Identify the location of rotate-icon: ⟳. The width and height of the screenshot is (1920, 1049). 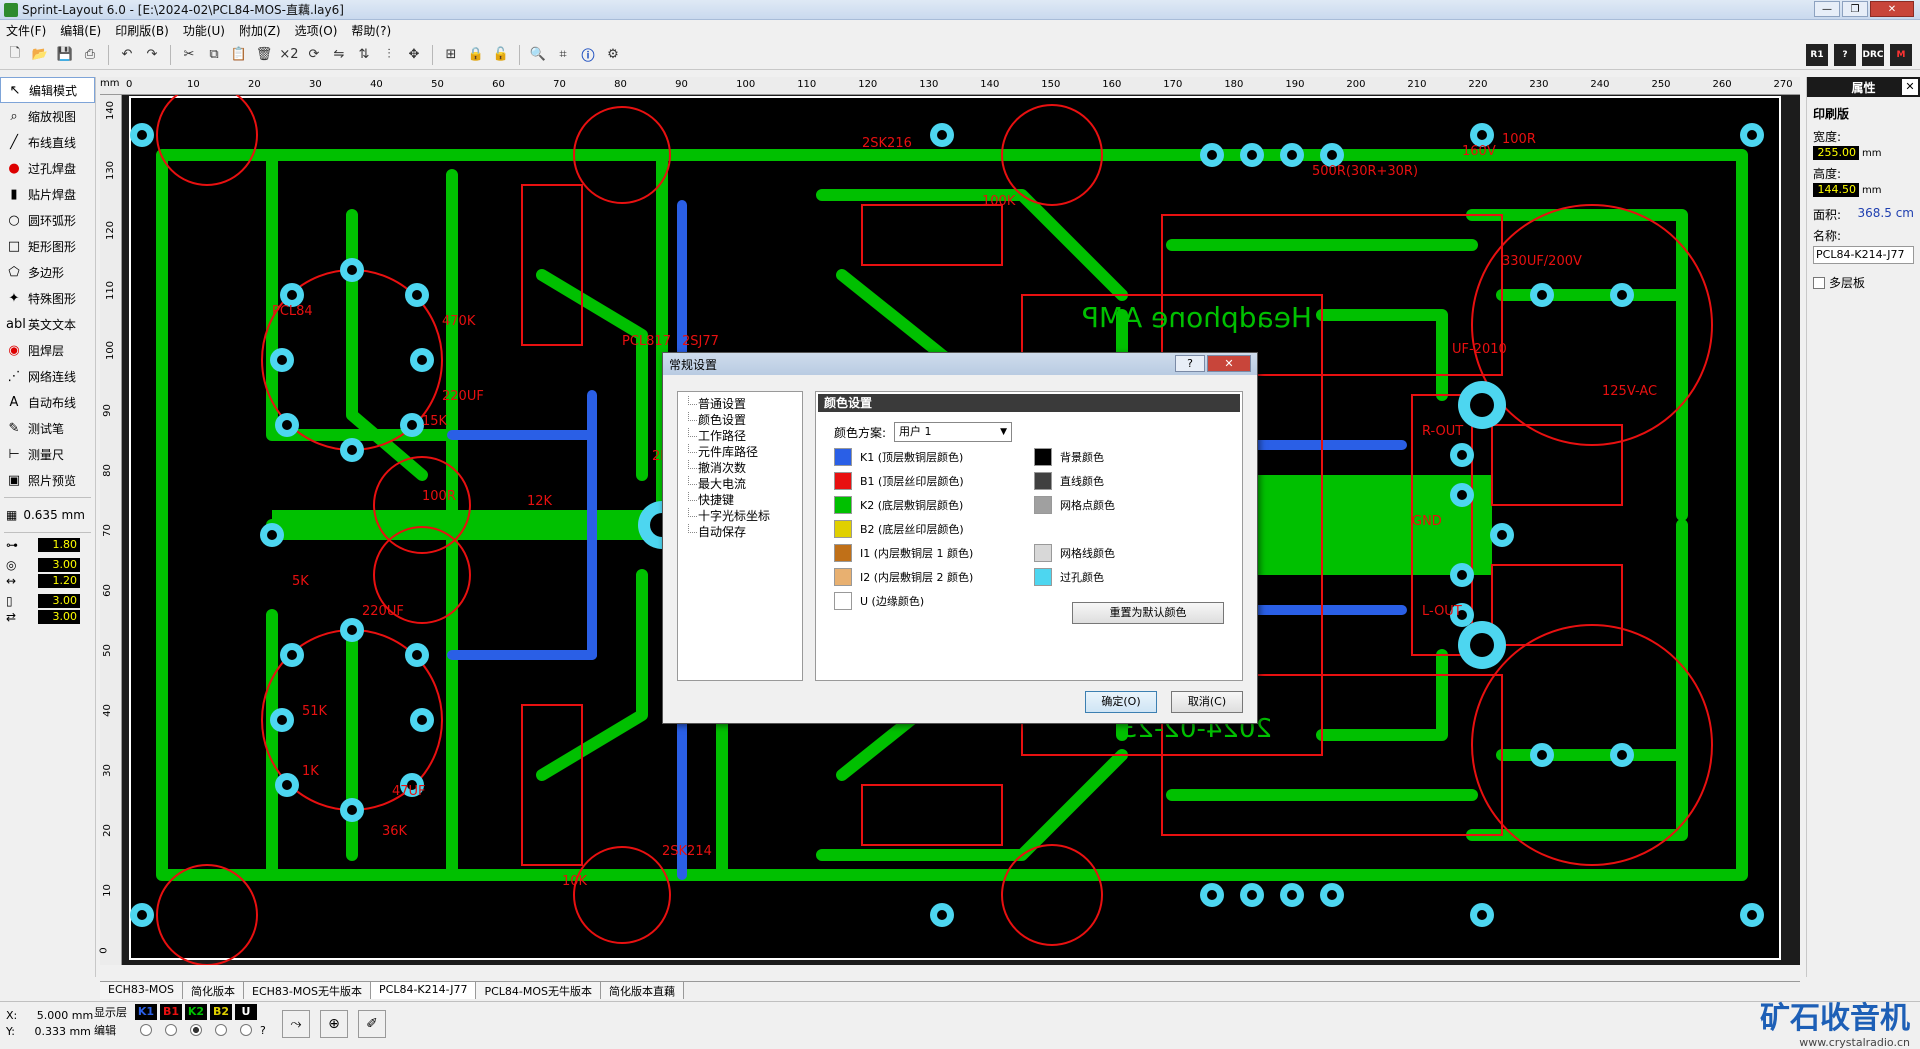
(314, 55).